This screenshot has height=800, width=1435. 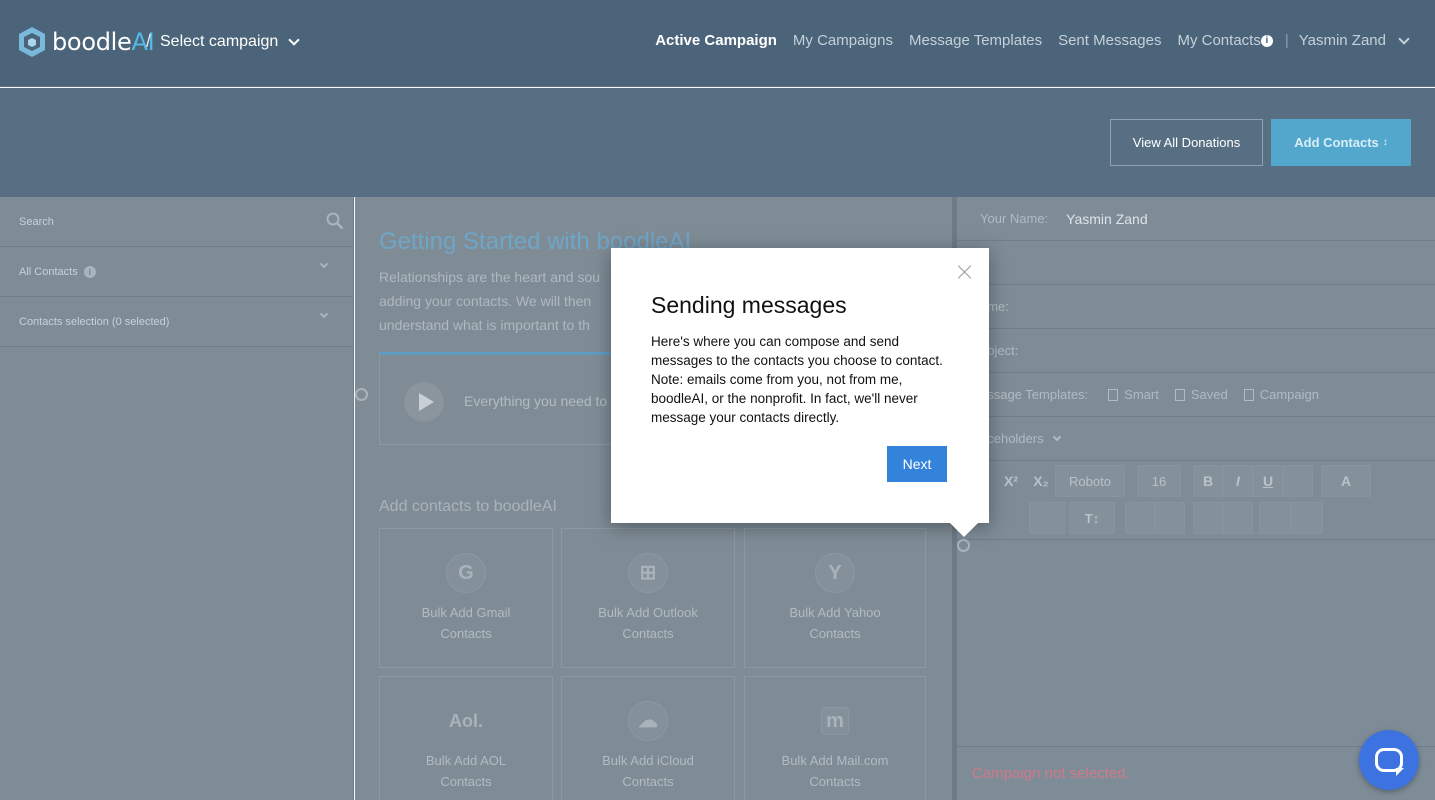 I want to click on next-button: Next, so click(x=917, y=464).